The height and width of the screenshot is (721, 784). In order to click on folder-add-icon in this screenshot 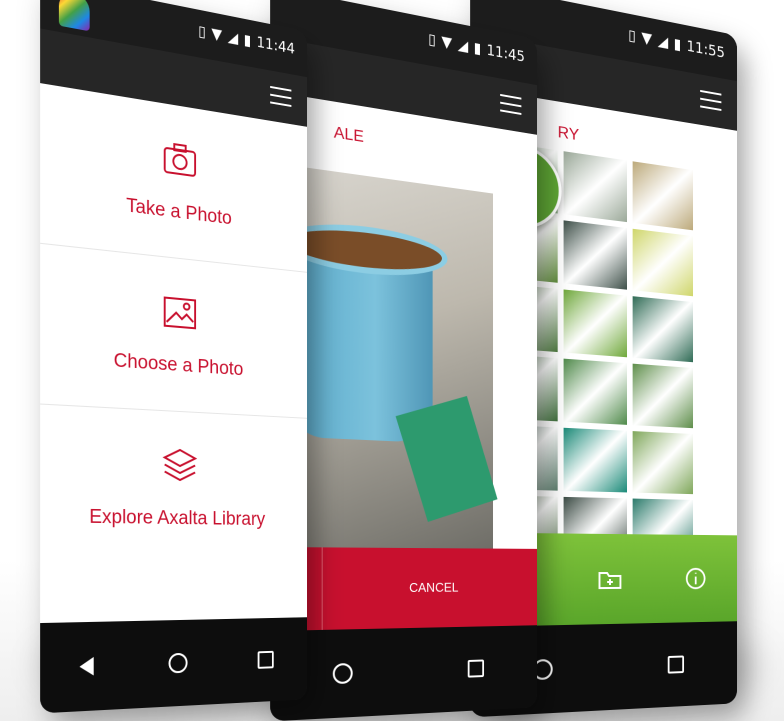, I will do `click(610, 579)`.